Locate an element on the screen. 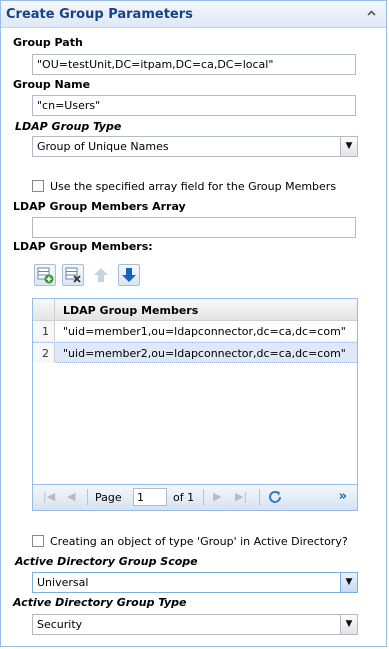  delete-row-icon is located at coordinates (73, 275).